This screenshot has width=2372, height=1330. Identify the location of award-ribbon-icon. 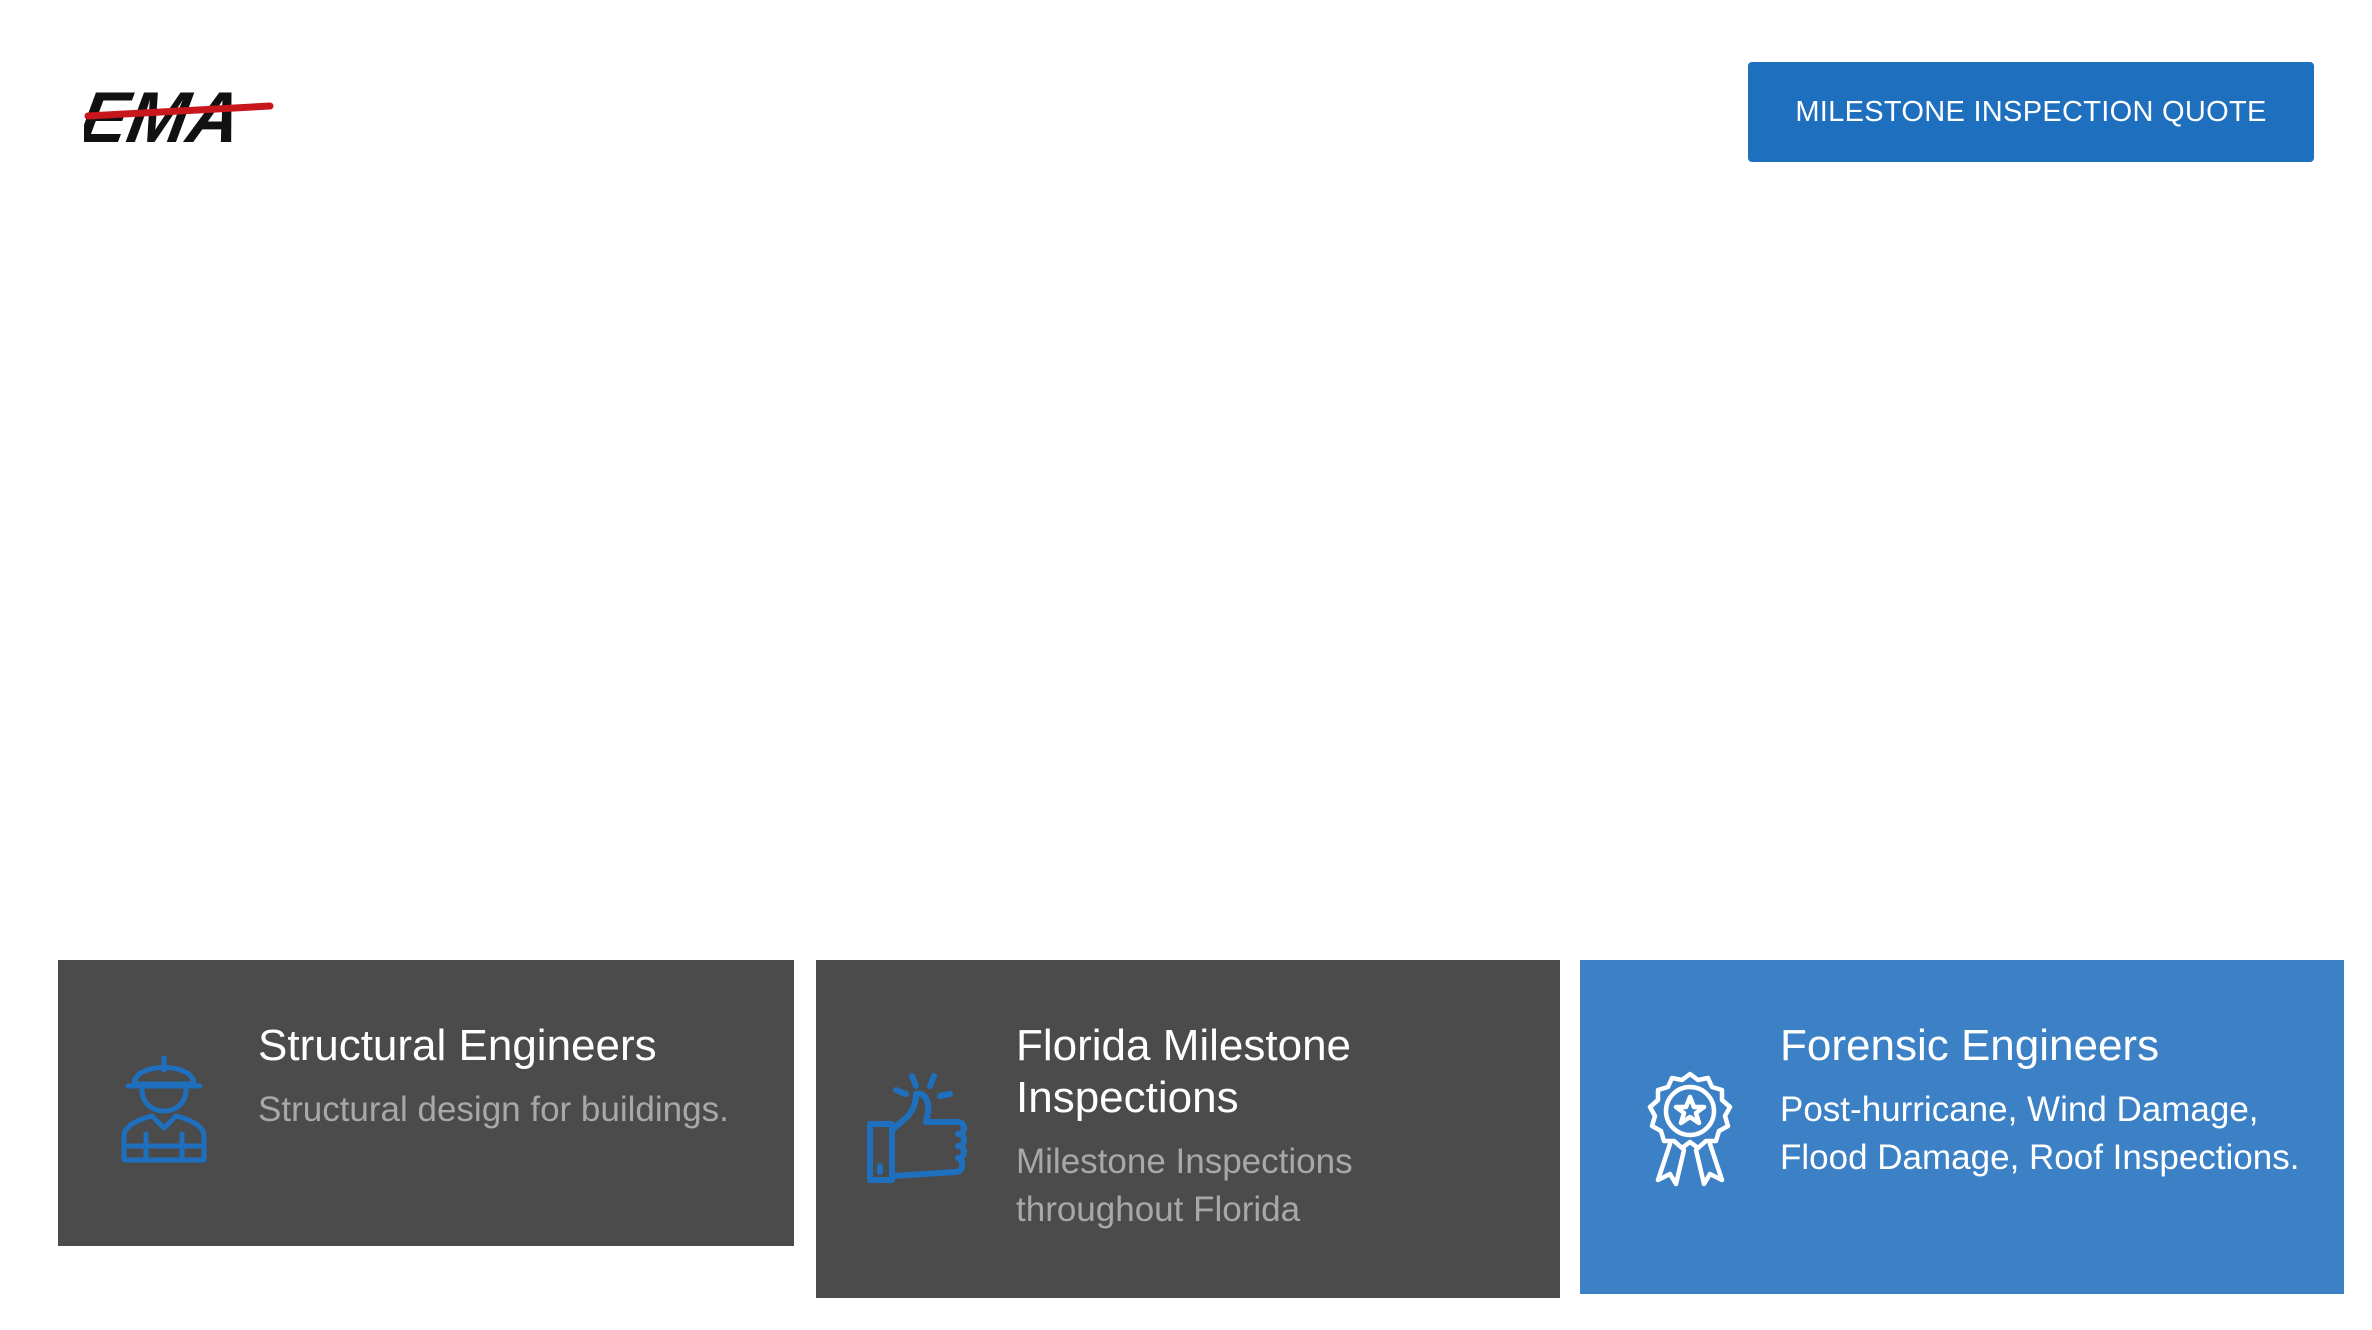
(1690, 1130).